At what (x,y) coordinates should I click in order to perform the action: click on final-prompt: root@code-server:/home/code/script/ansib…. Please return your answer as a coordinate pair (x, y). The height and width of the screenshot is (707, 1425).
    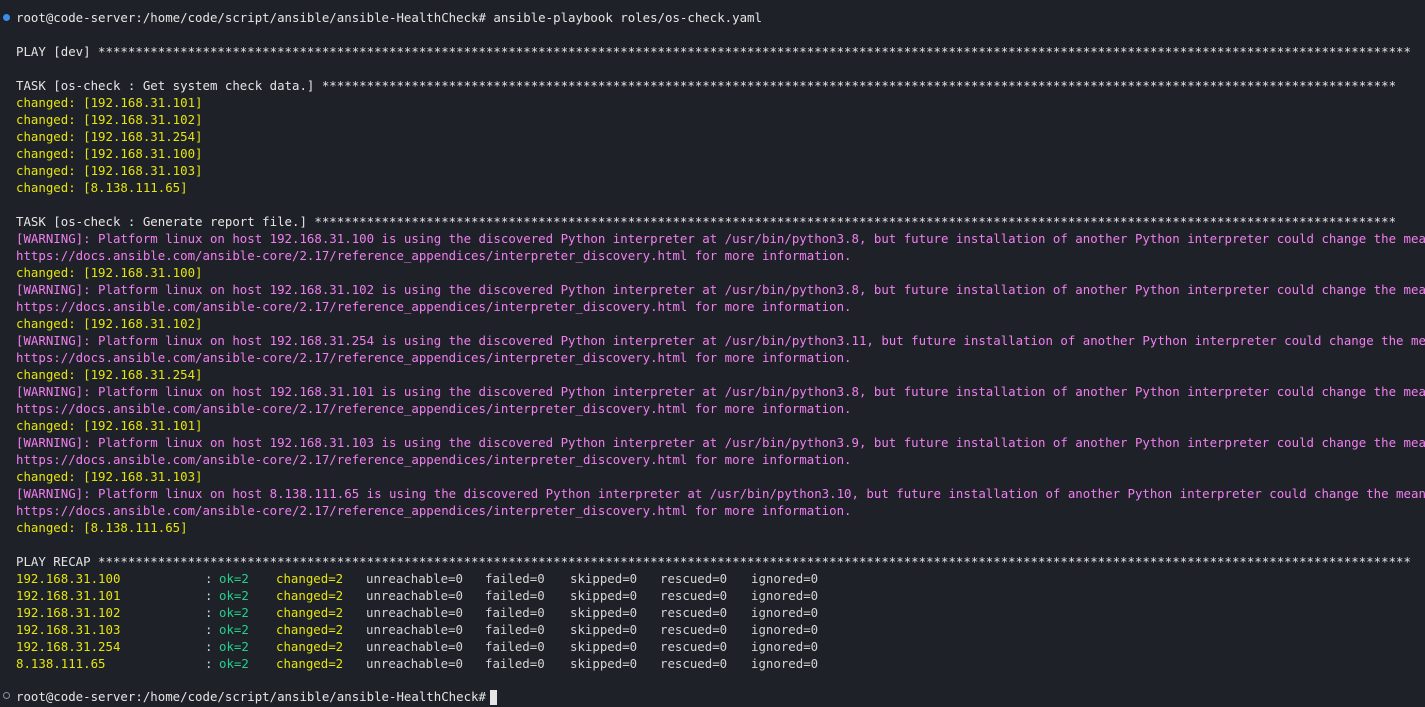
    Looking at the image, I should click on (251, 696).